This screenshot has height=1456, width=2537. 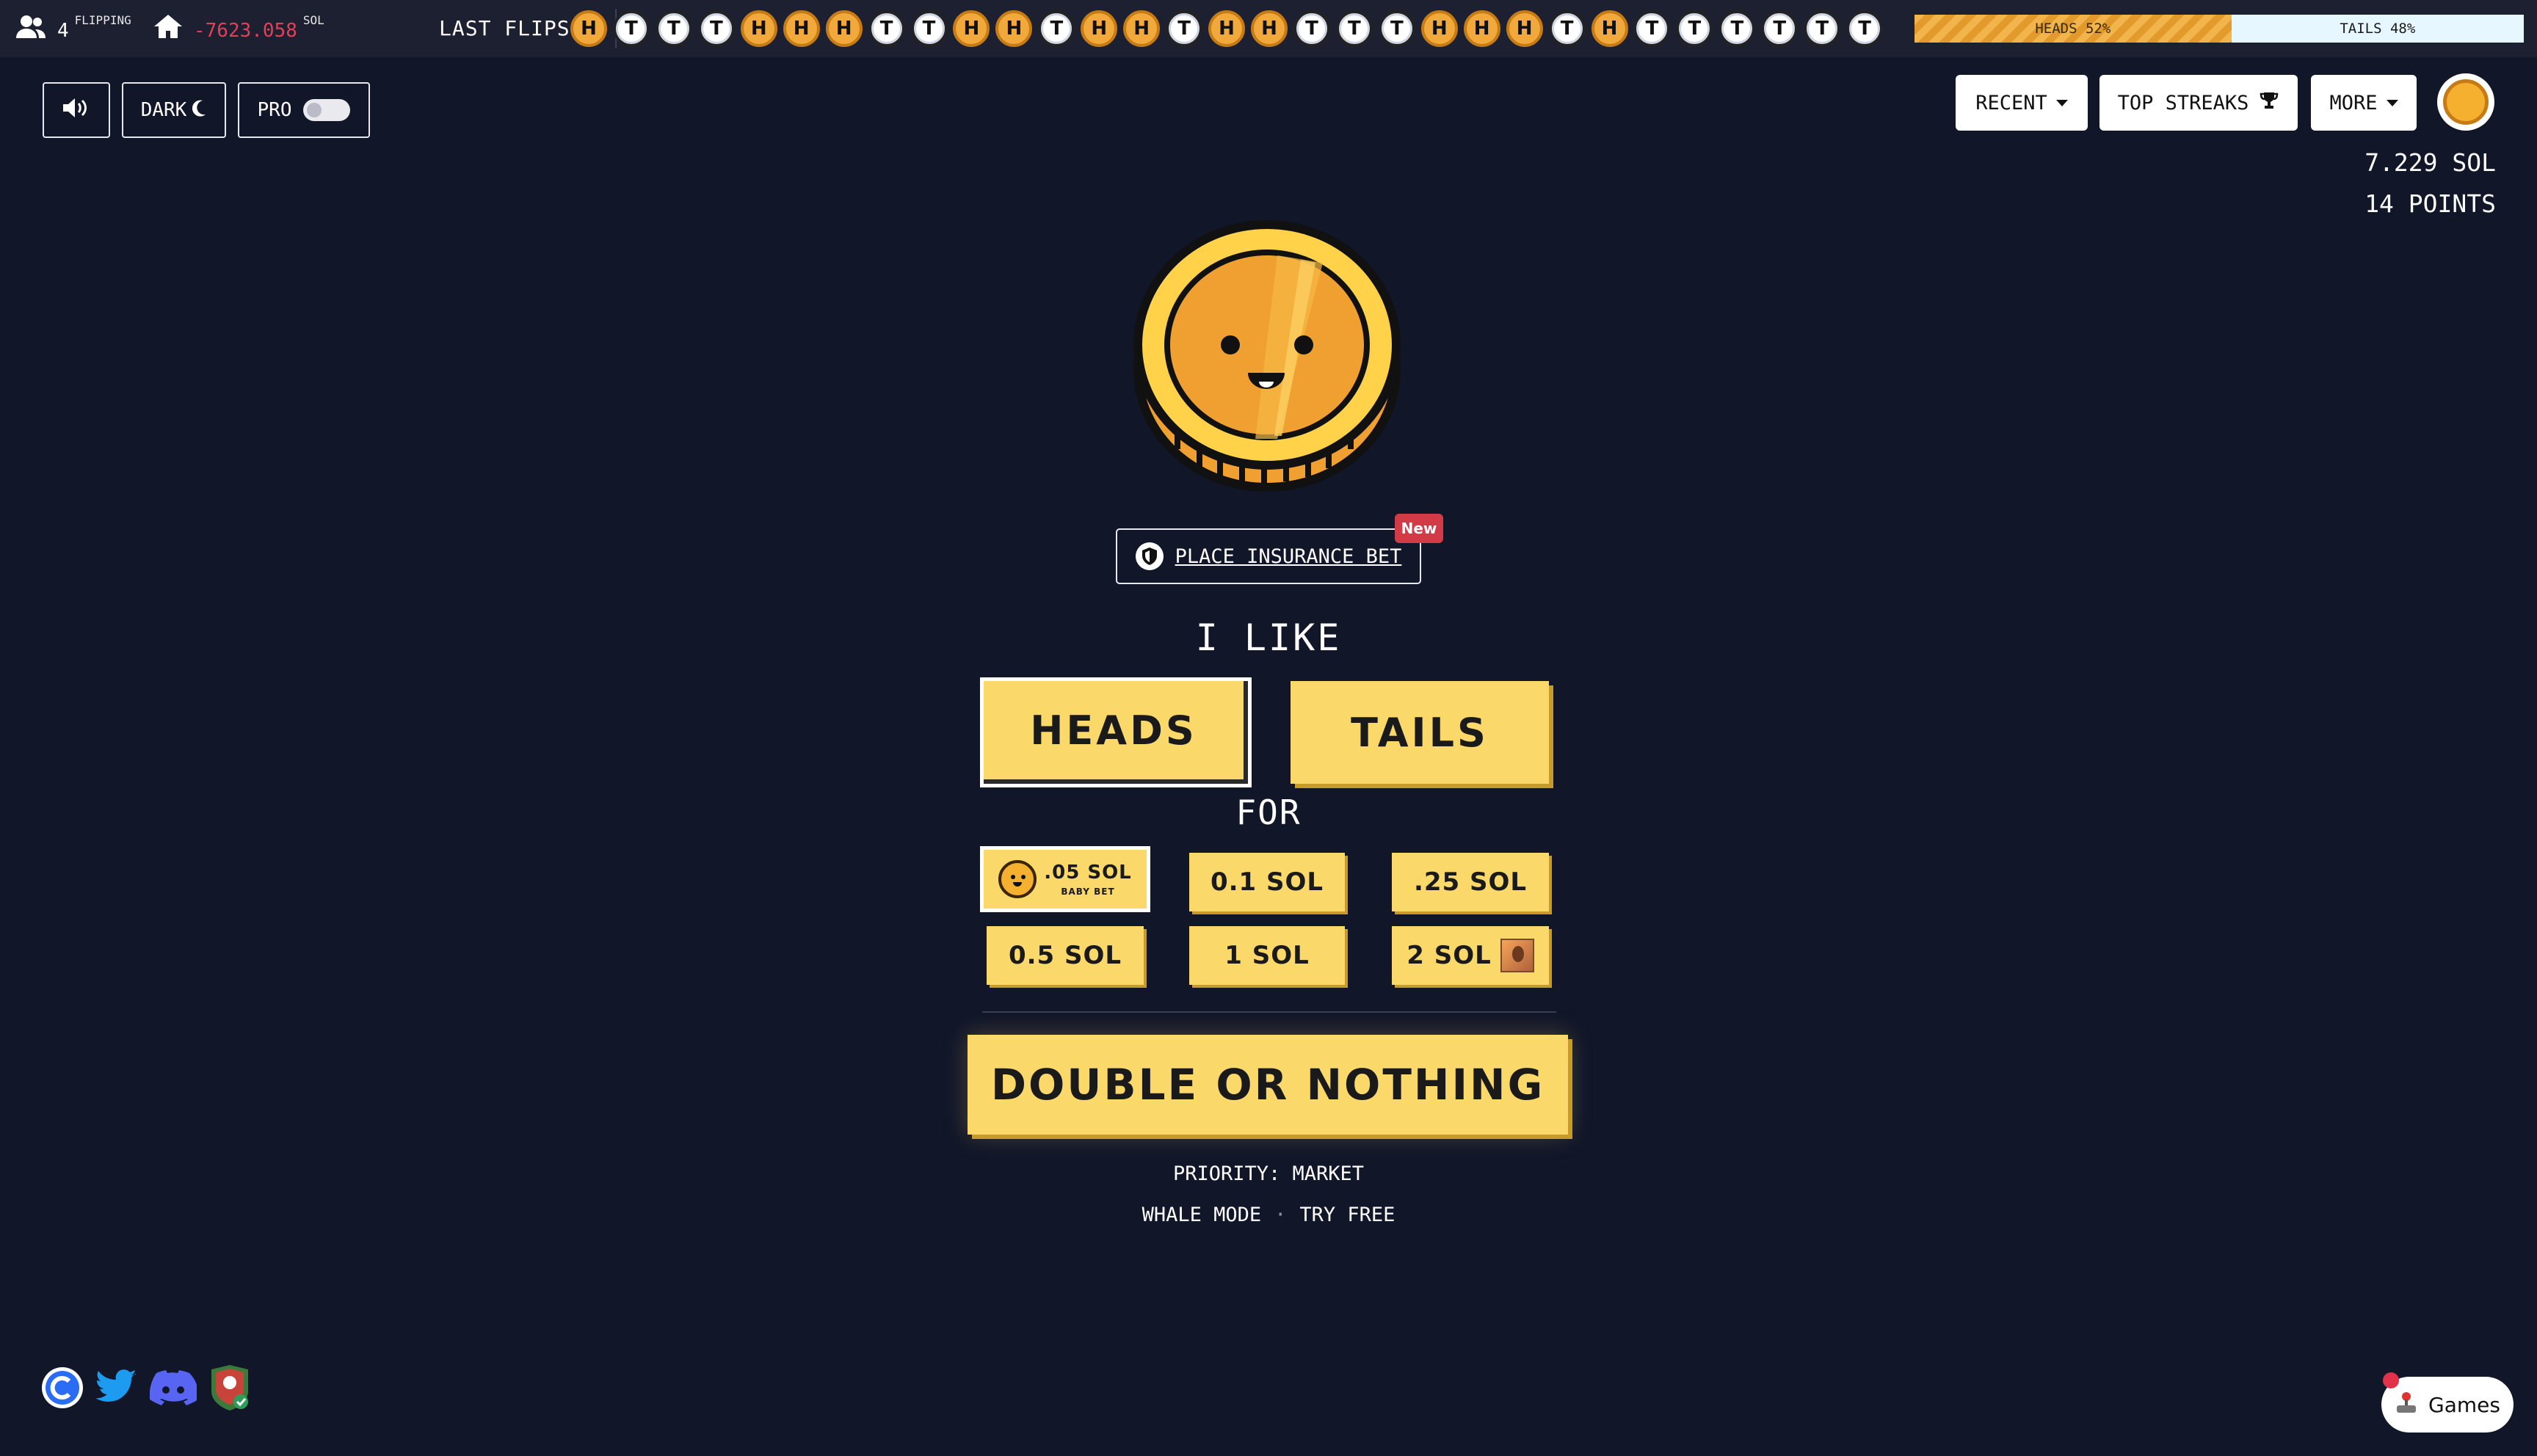 I want to click on trophy-icon, so click(x=2269, y=103).